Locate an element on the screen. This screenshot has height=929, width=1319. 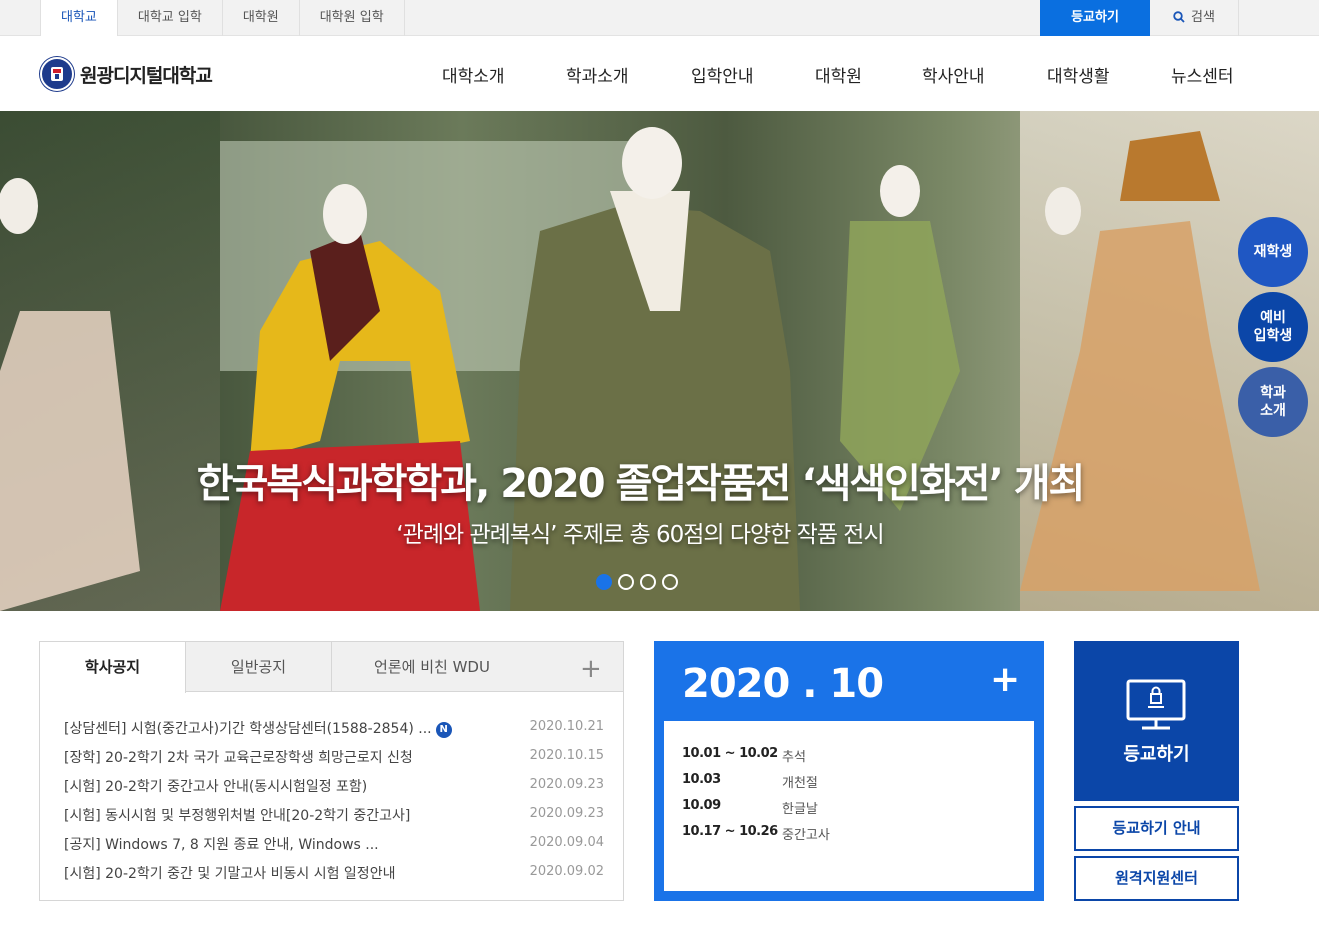
site-tab-graduate-admission: 대학원 입학 is located at coordinates (352, 18).